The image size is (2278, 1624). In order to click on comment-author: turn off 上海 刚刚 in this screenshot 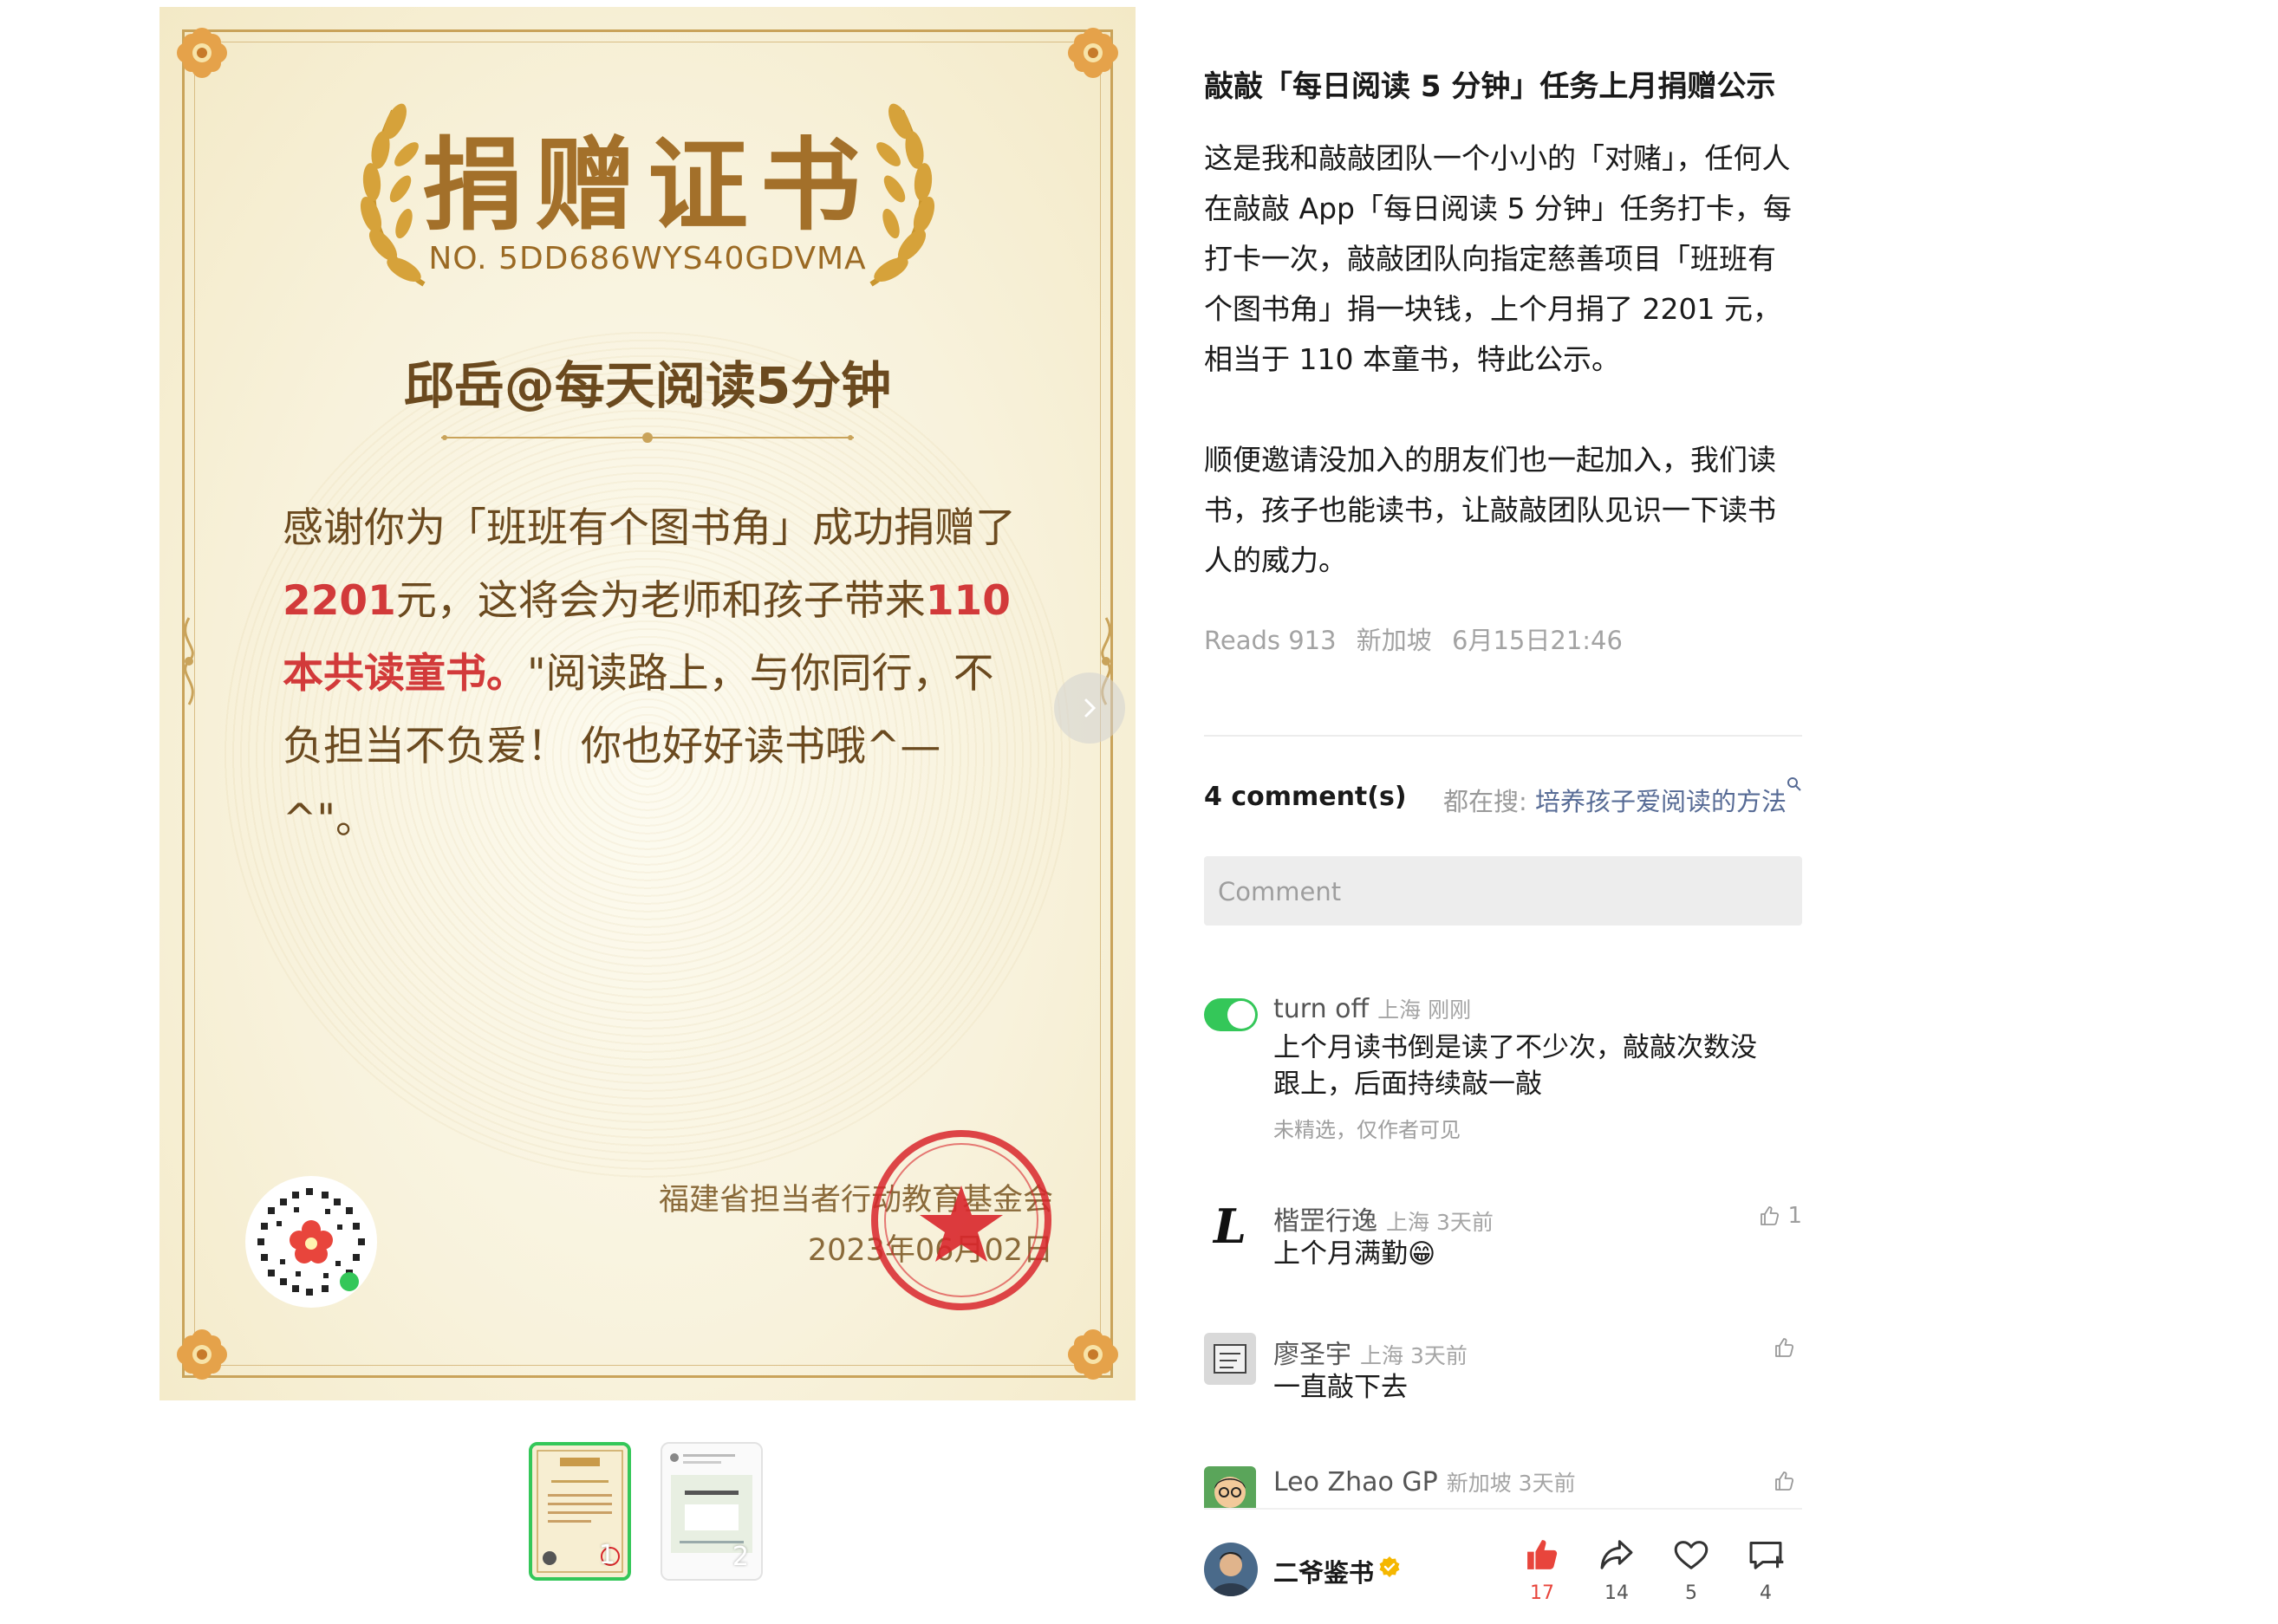, I will do `click(1372, 1008)`.